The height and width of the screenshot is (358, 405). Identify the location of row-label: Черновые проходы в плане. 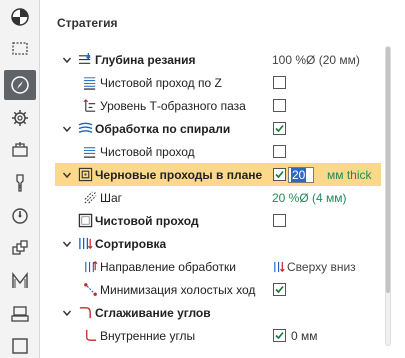
(179, 174).